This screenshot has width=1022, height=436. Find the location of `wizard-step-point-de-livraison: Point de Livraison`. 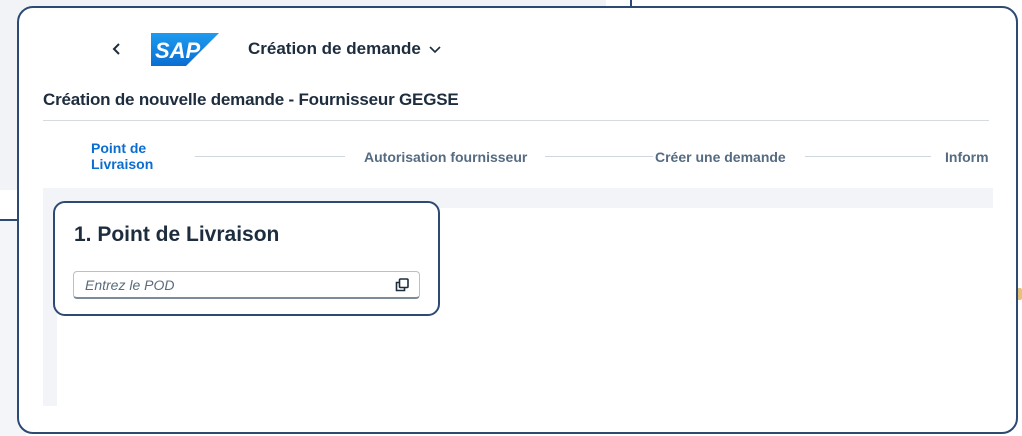

wizard-step-point-de-livraison: Point de Livraison is located at coordinates (122, 156).